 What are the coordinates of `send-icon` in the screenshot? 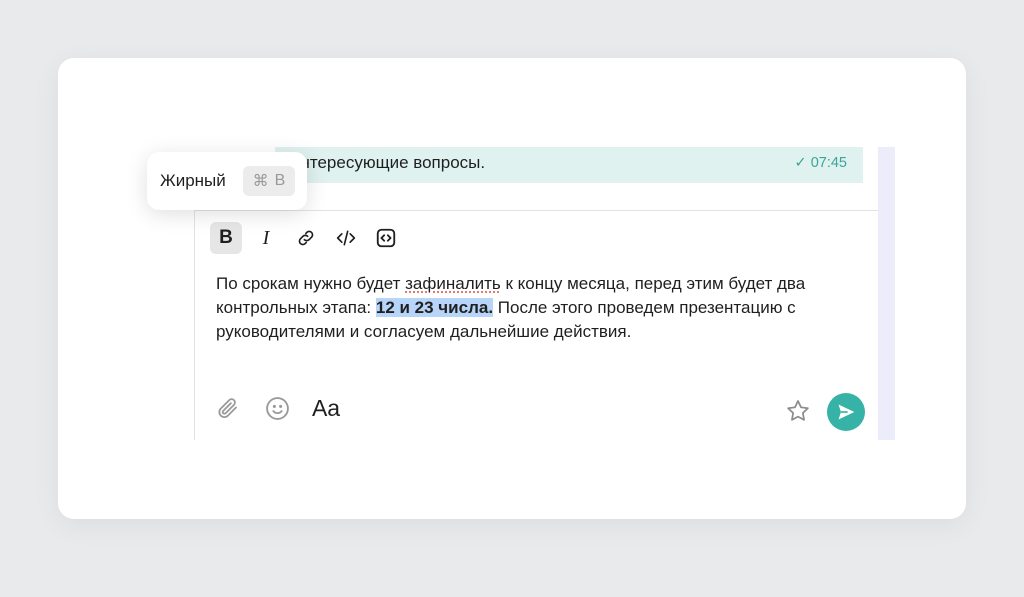 It's located at (846, 412).